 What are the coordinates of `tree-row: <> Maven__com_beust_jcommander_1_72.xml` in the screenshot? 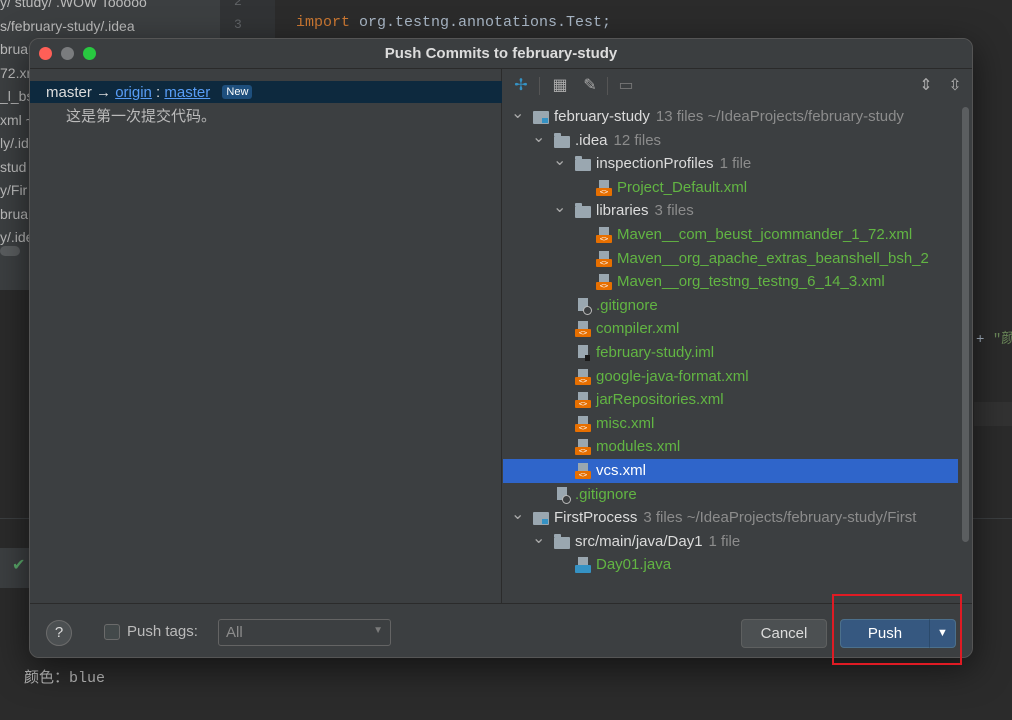 It's located at (730, 235).